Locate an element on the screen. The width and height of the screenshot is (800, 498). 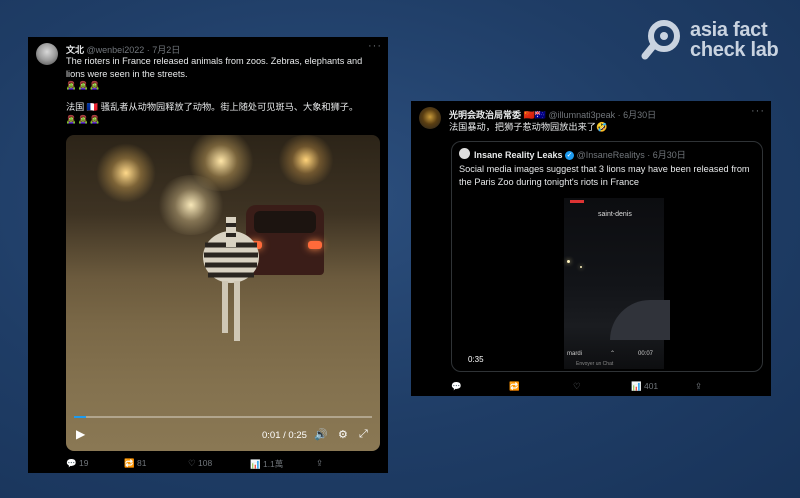
view-count: 401 is located at coordinates (651, 386).